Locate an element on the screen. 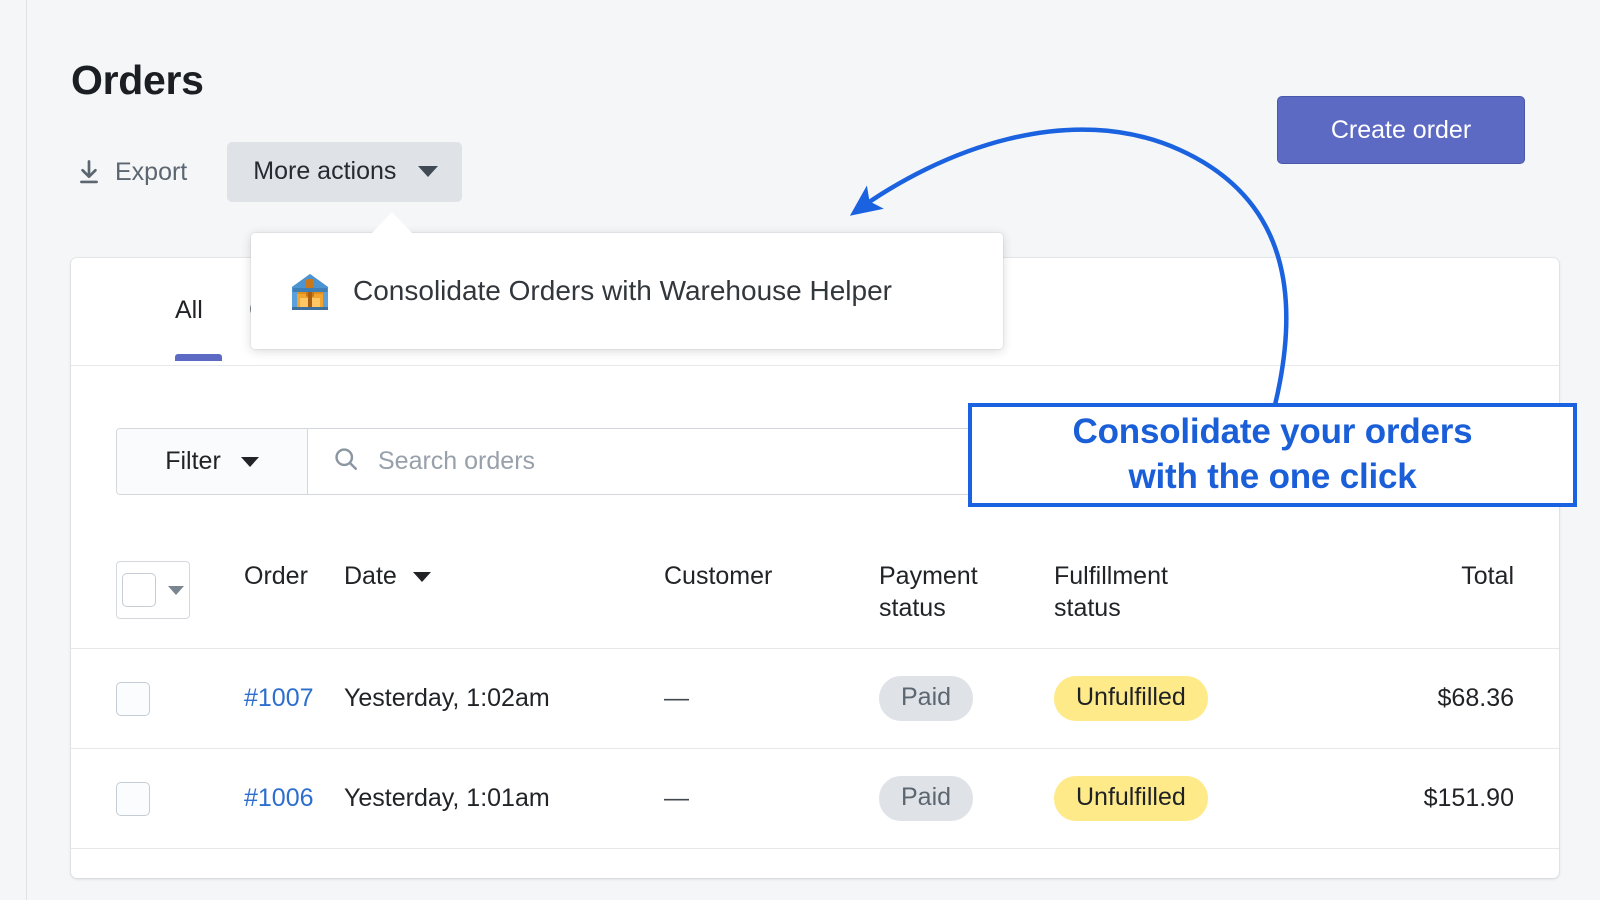 The height and width of the screenshot is (900, 1600). export-label: Export is located at coordinates (151, 171).